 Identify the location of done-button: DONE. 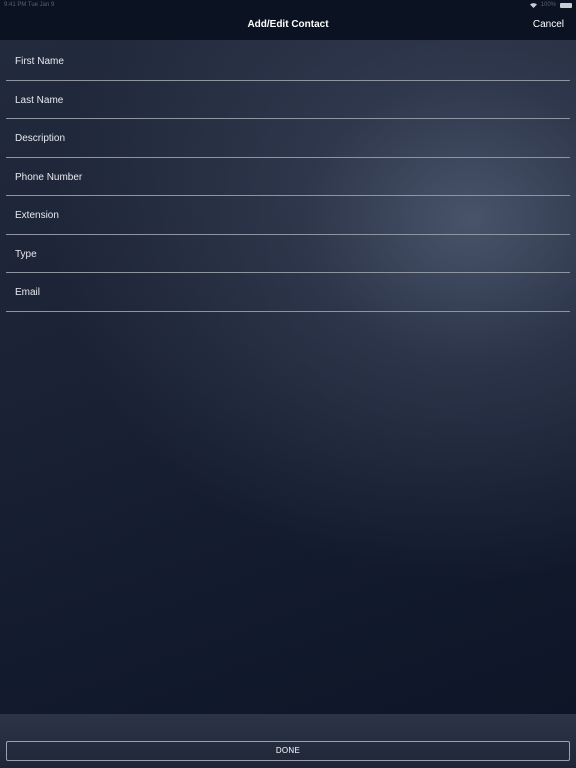
(288, 751).